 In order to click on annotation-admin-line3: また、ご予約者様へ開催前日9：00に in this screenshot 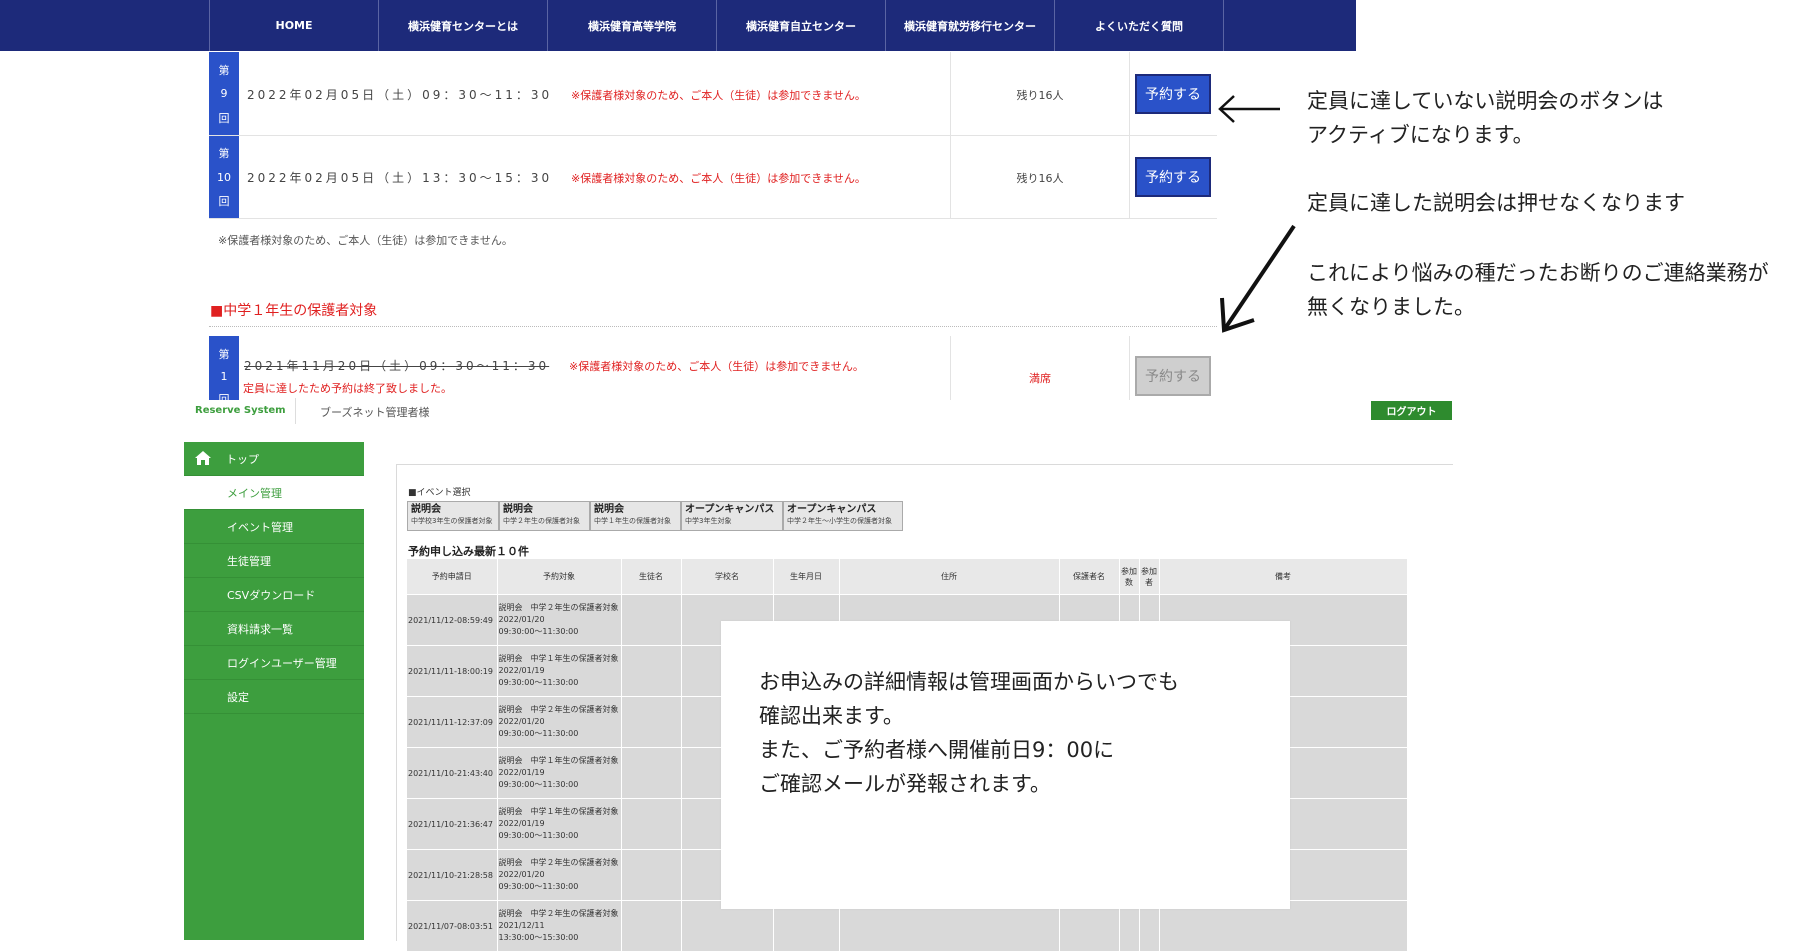, I will do `click(936, 750)`.